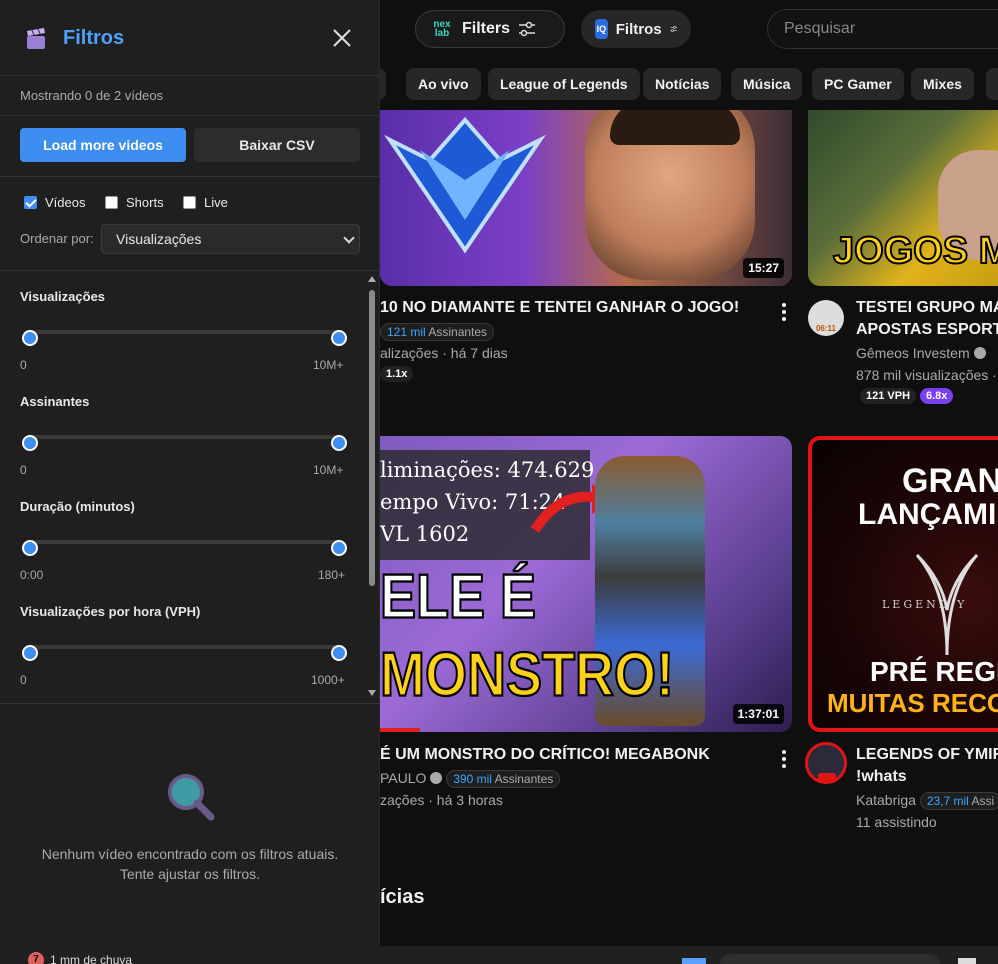 The width and height of the screenshot is (998, 964). I want to click on chip-pc-gamer: PC Gamer, so click(858, 84).